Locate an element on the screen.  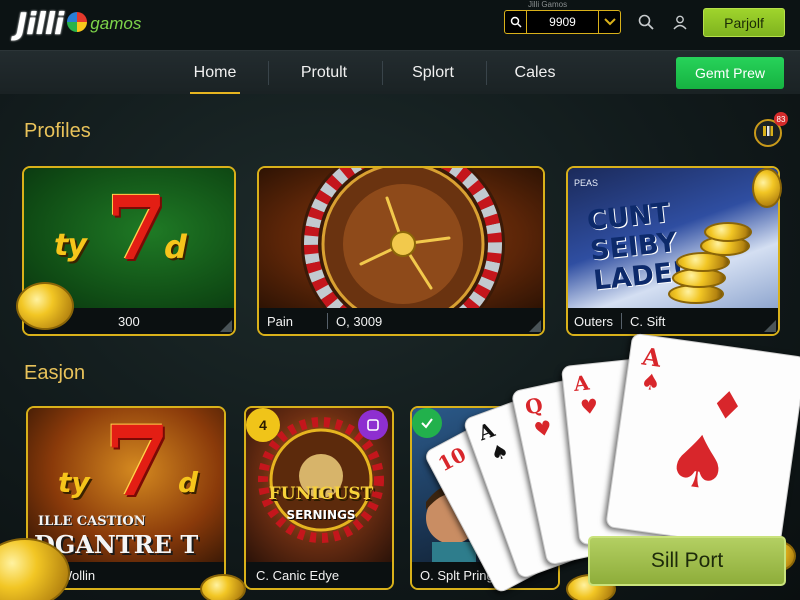
nav-cales: Cales is located at coordinates (535, 73).